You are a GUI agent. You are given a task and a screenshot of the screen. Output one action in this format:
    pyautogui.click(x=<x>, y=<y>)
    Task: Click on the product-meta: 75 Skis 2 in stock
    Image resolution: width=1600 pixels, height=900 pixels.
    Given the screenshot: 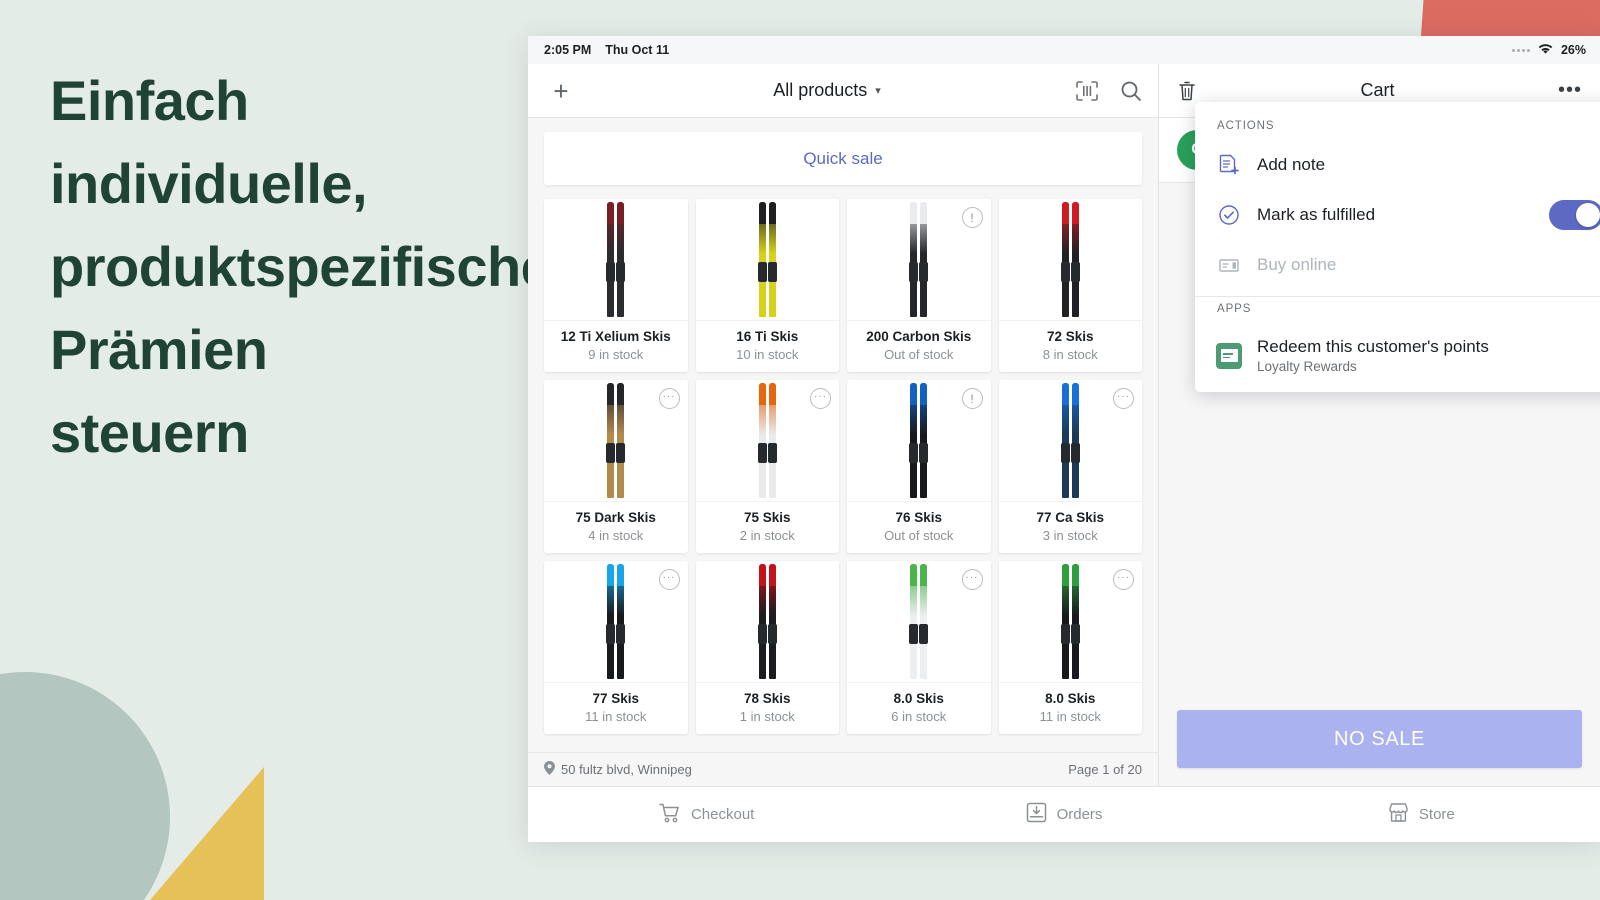 What is the action you would take?
    pyautogui.click(x=768, y=527)
    